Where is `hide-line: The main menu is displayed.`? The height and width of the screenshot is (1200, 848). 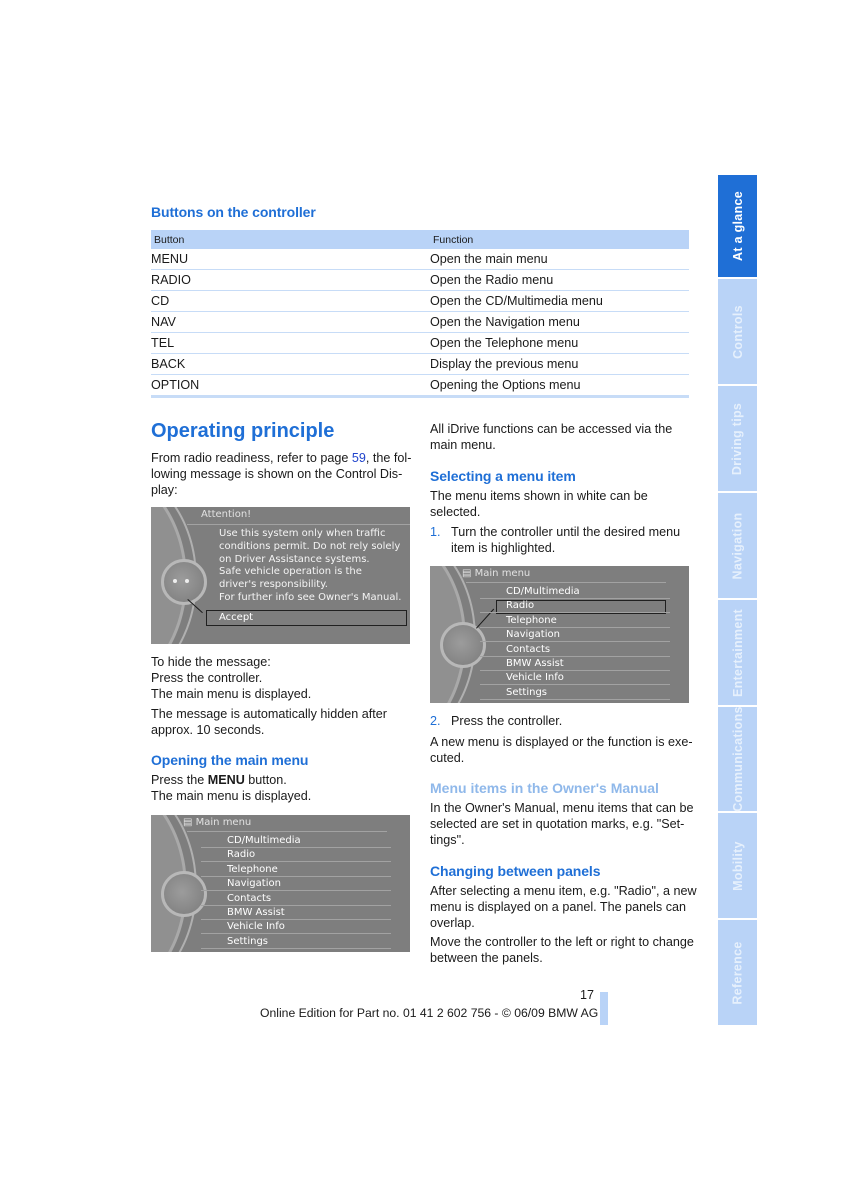
hide-line: The main menu is displayed. is located at coordinates (231, 694).